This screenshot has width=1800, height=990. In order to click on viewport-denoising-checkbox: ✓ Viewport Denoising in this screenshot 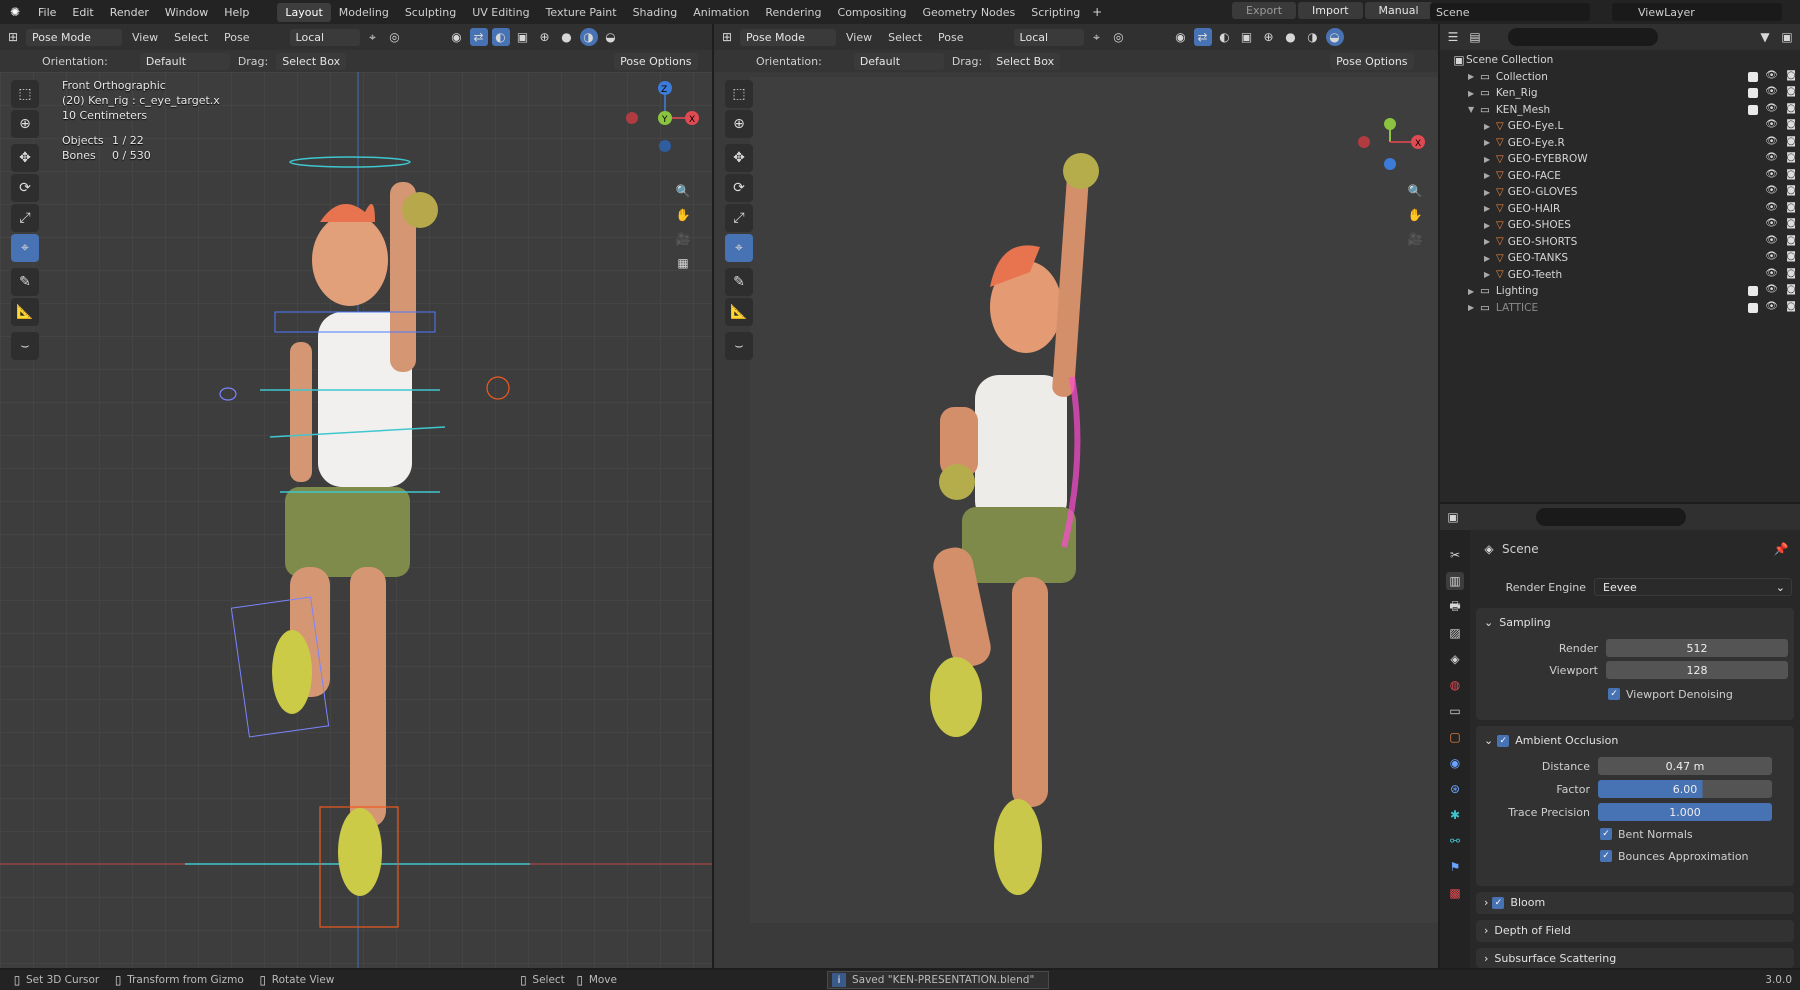, I will do `click(1635, 694)`.